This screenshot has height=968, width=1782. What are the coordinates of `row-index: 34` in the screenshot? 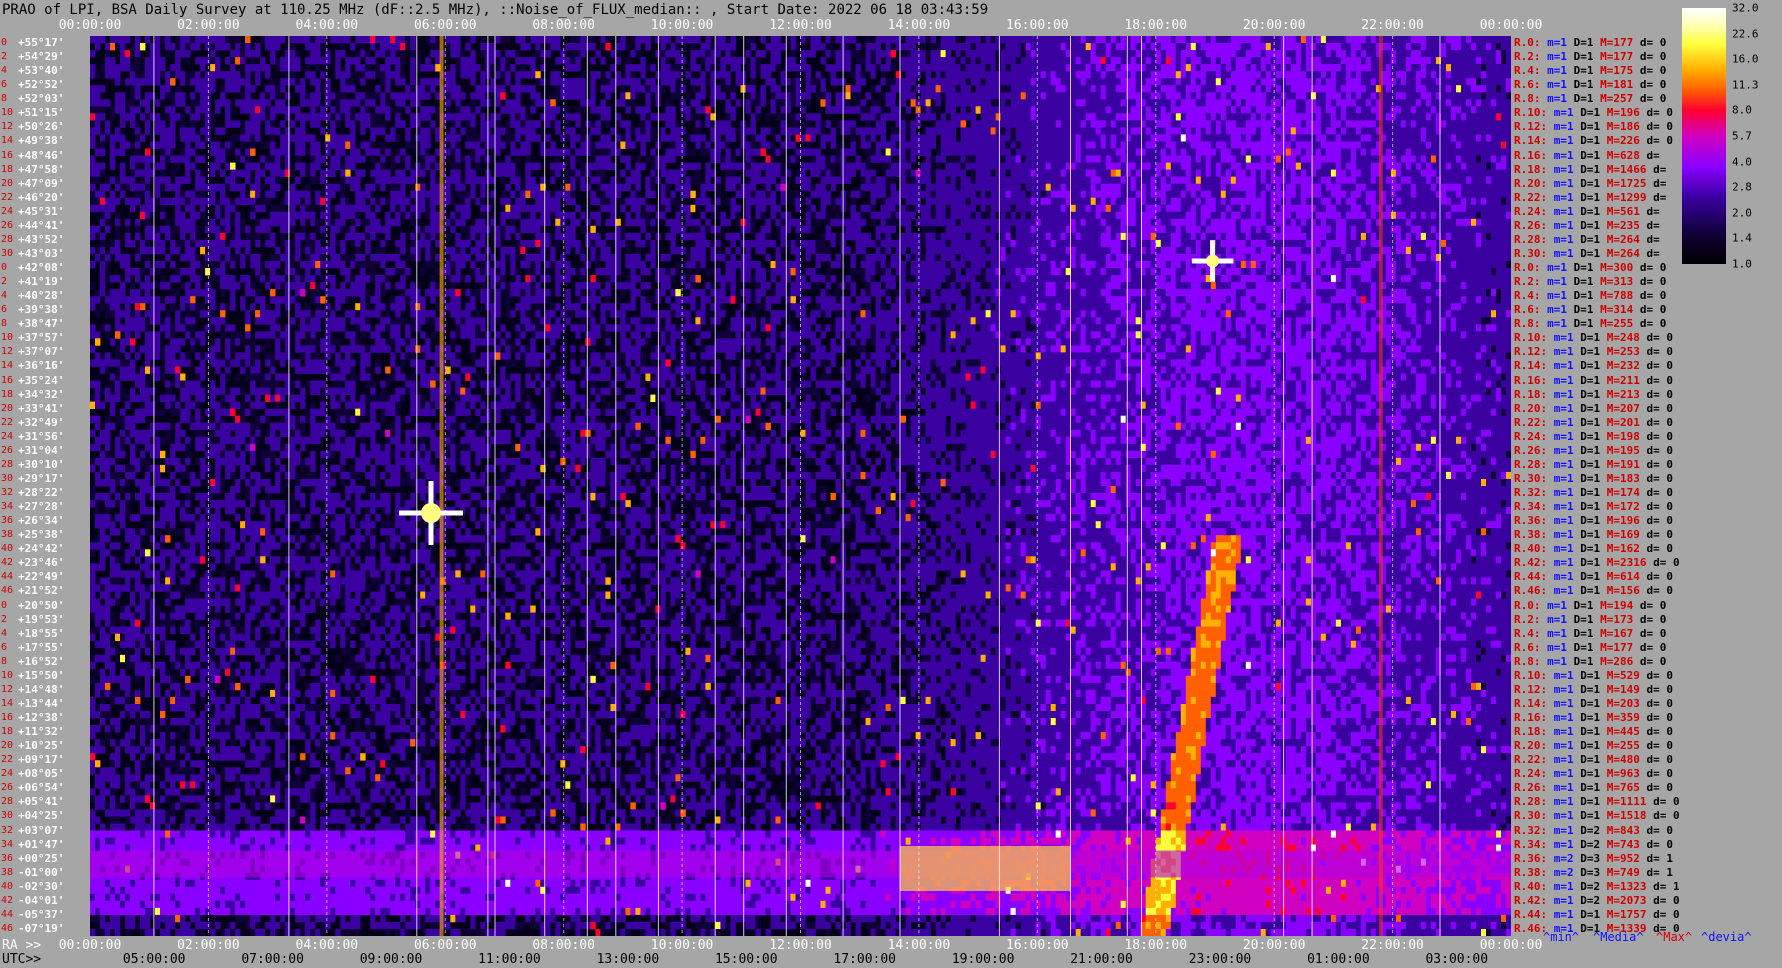 It's located at (7, 507).